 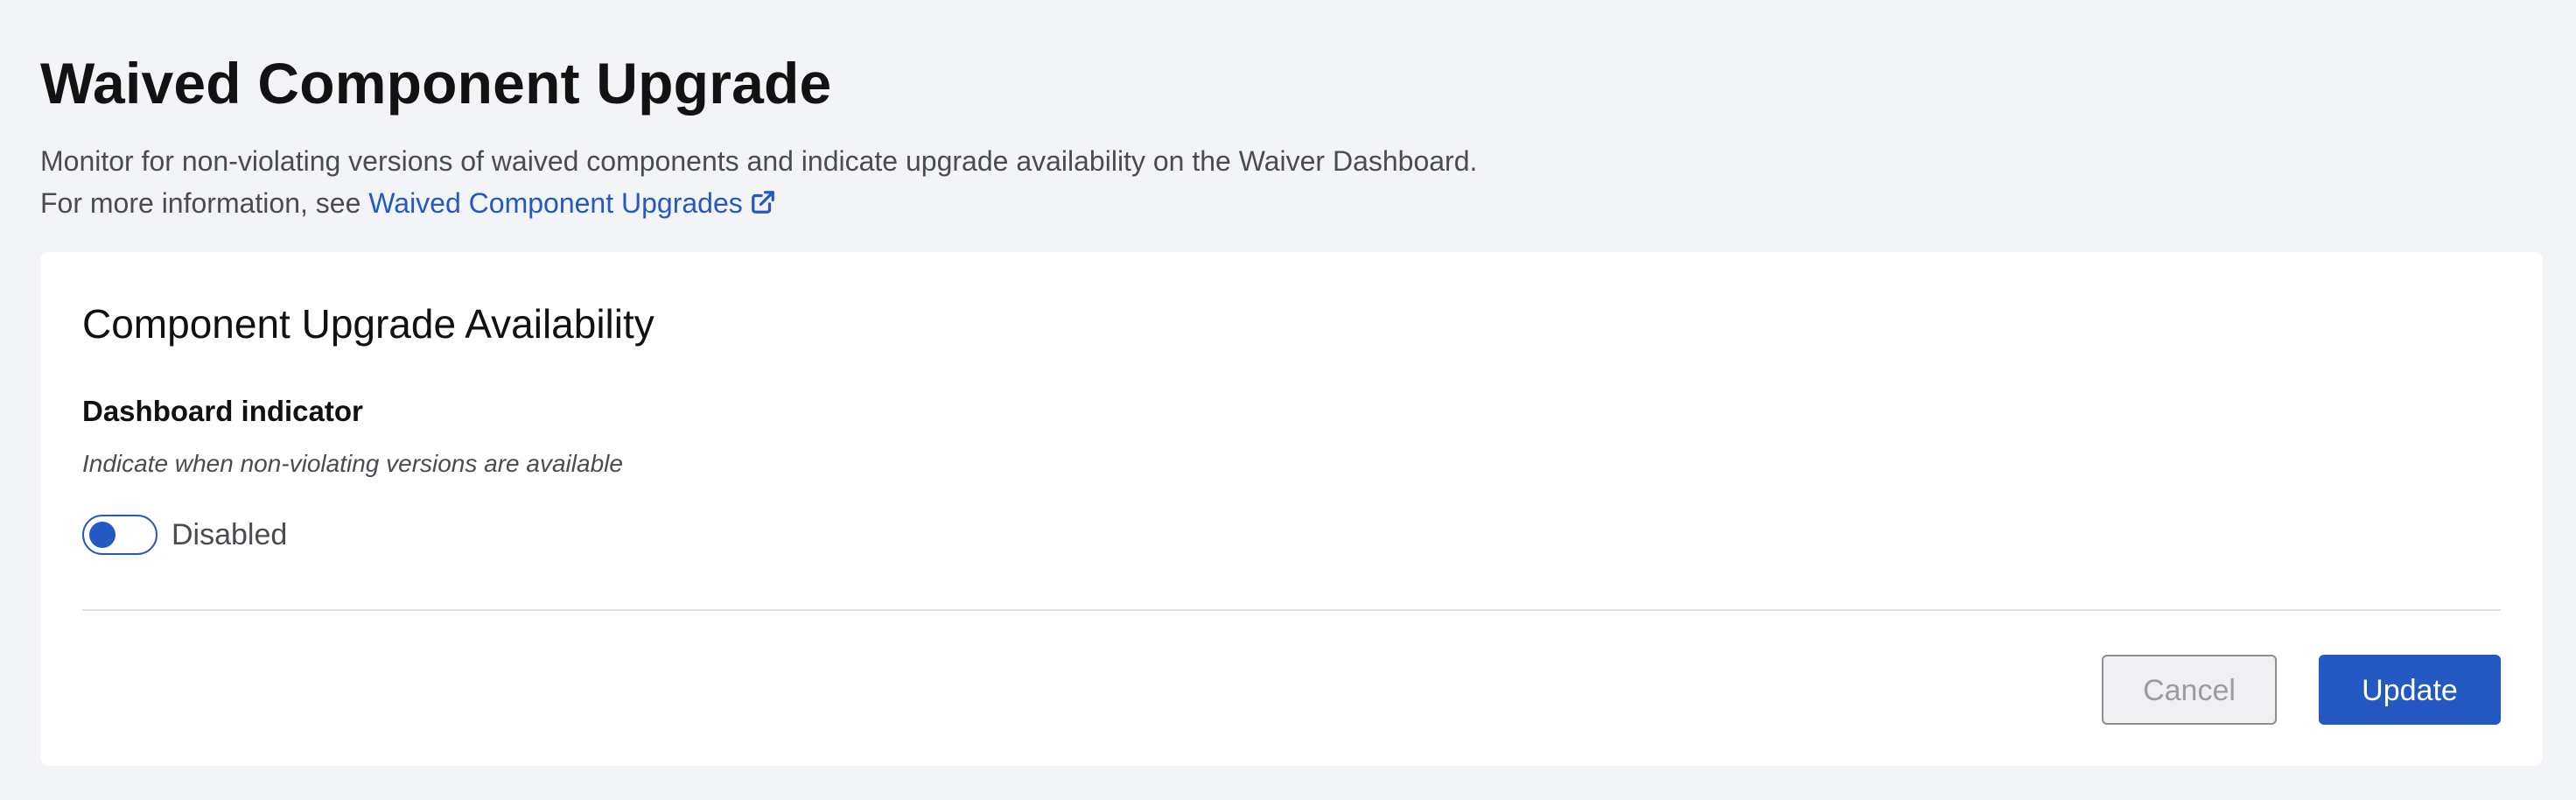 I want to click on cancel-button: Cancel, so click(x=2189, y=690).